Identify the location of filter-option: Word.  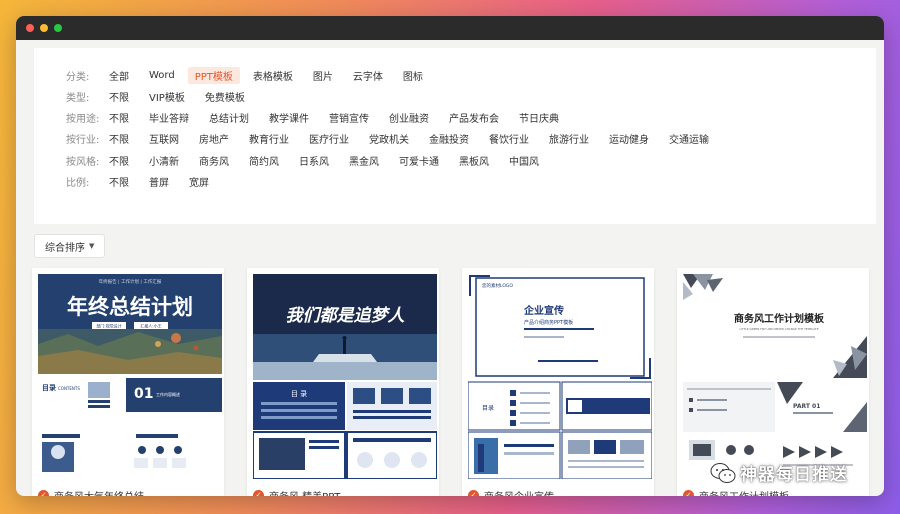
(162, 75).